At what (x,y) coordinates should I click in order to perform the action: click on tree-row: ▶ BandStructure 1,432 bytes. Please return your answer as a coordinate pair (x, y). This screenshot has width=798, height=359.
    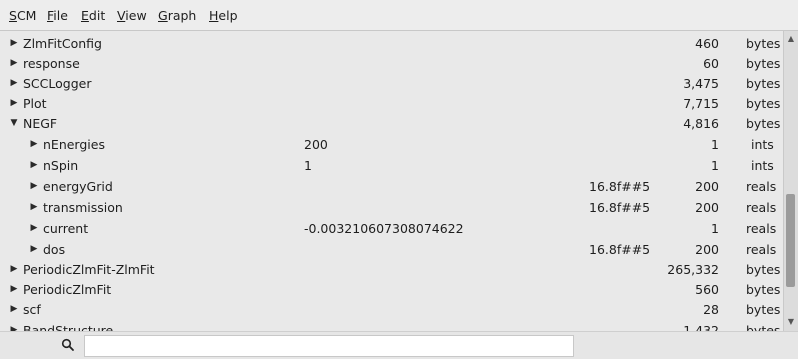
    Looking at the image, I should click on (391, 325).